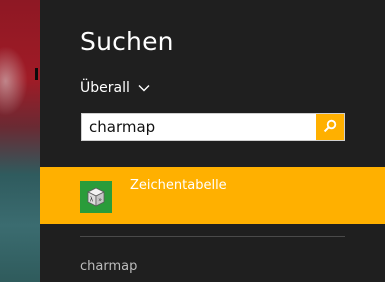  What do you see at coordinates (204, 127) in the screenshot?
I see `search-input` at bounding box center [204, 127].